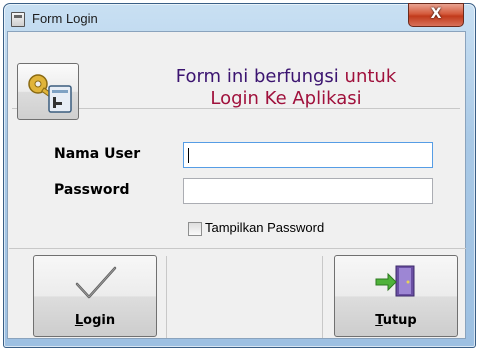 This screenshot has height=351, width=479. What do you see at coordinates (79, 320) in the screenshot?
I see `login-mnemonic: L` at bounding box center [79, 320].